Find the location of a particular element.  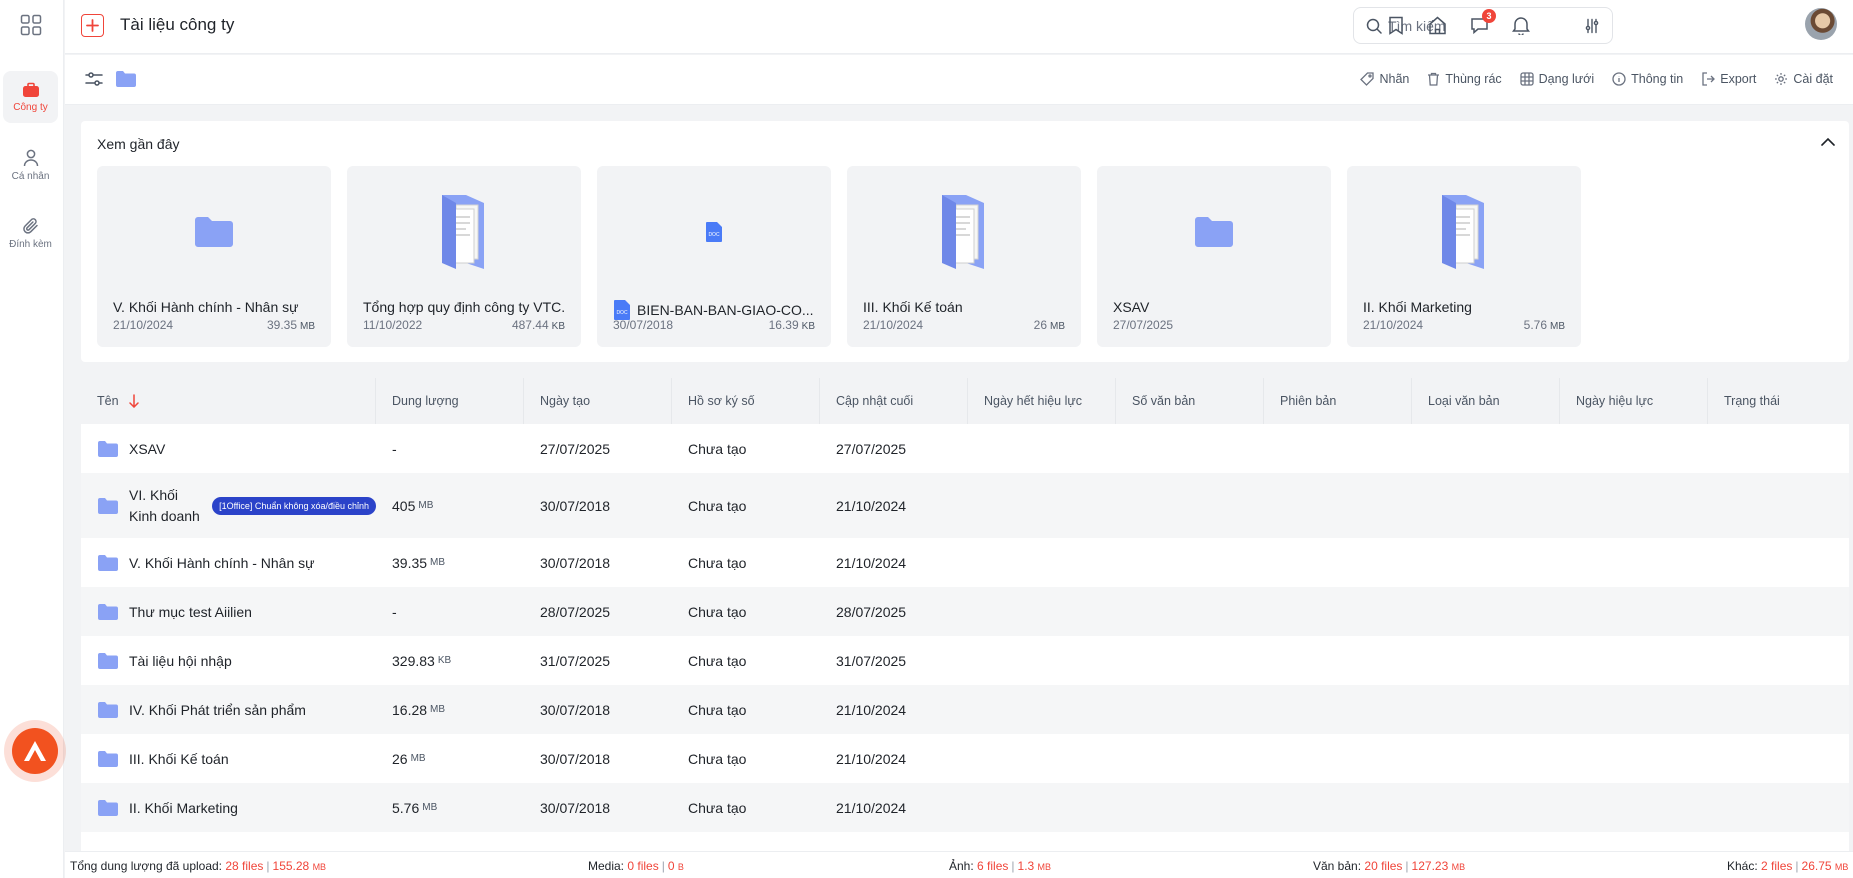

row-created: 28/07/2025 is located at coordinates (575, 611).